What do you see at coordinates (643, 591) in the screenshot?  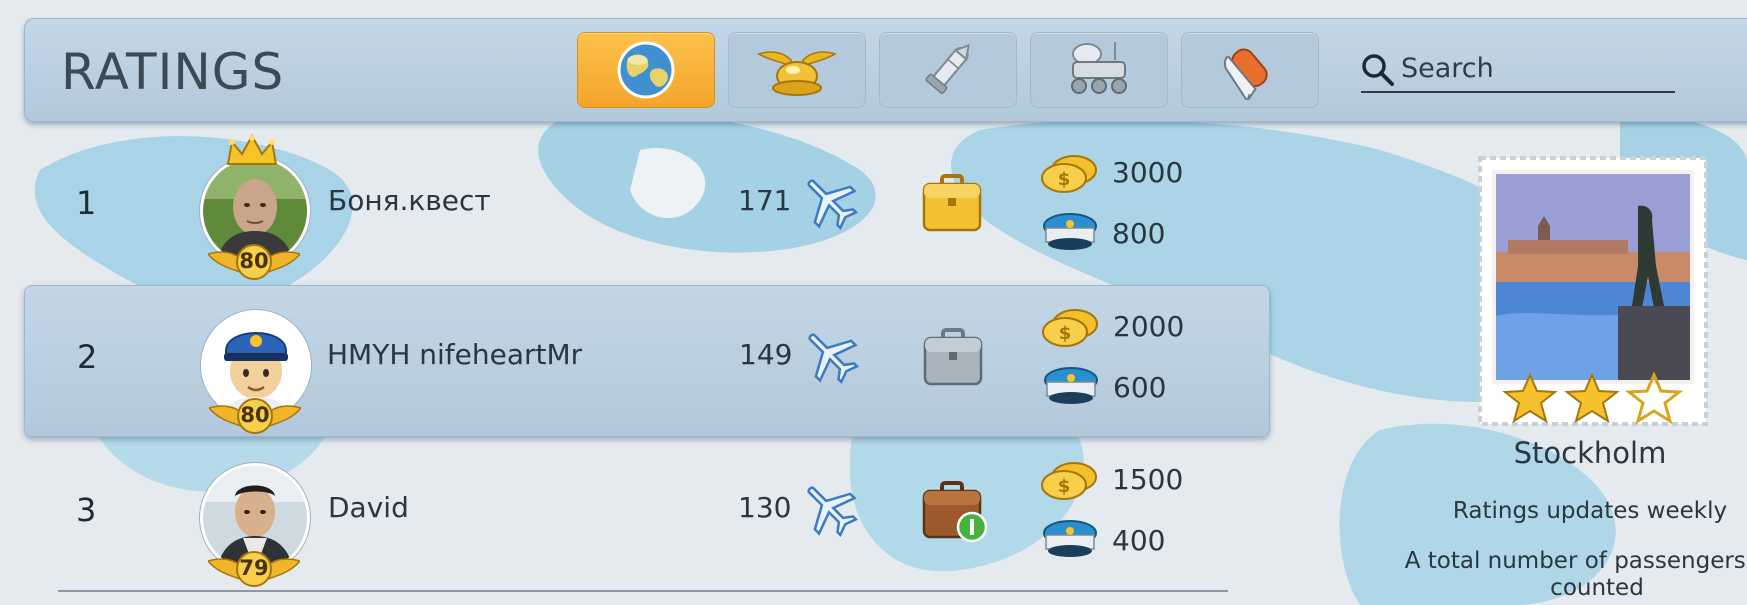 I see `list-divider` at bounding box center [643, 591].